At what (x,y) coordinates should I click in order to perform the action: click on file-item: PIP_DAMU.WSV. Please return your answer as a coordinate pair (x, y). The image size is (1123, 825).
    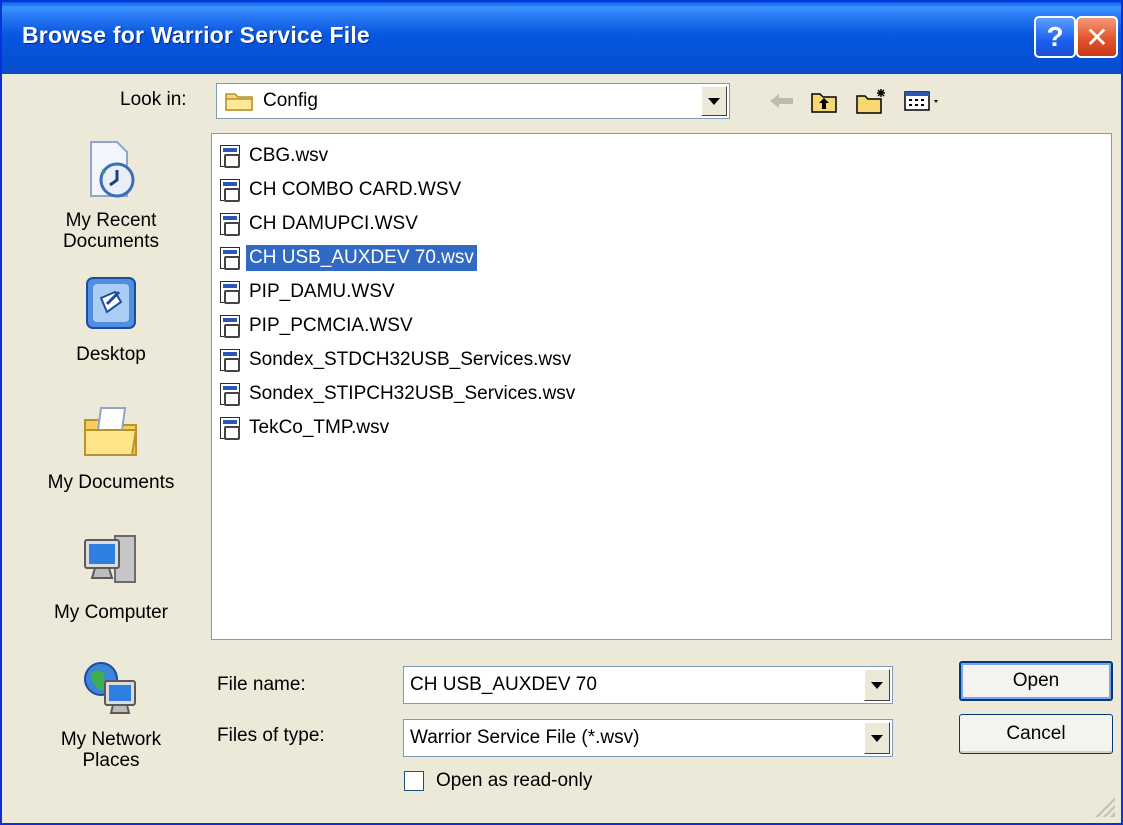
    Looking at the image, I should click on (309, 292).